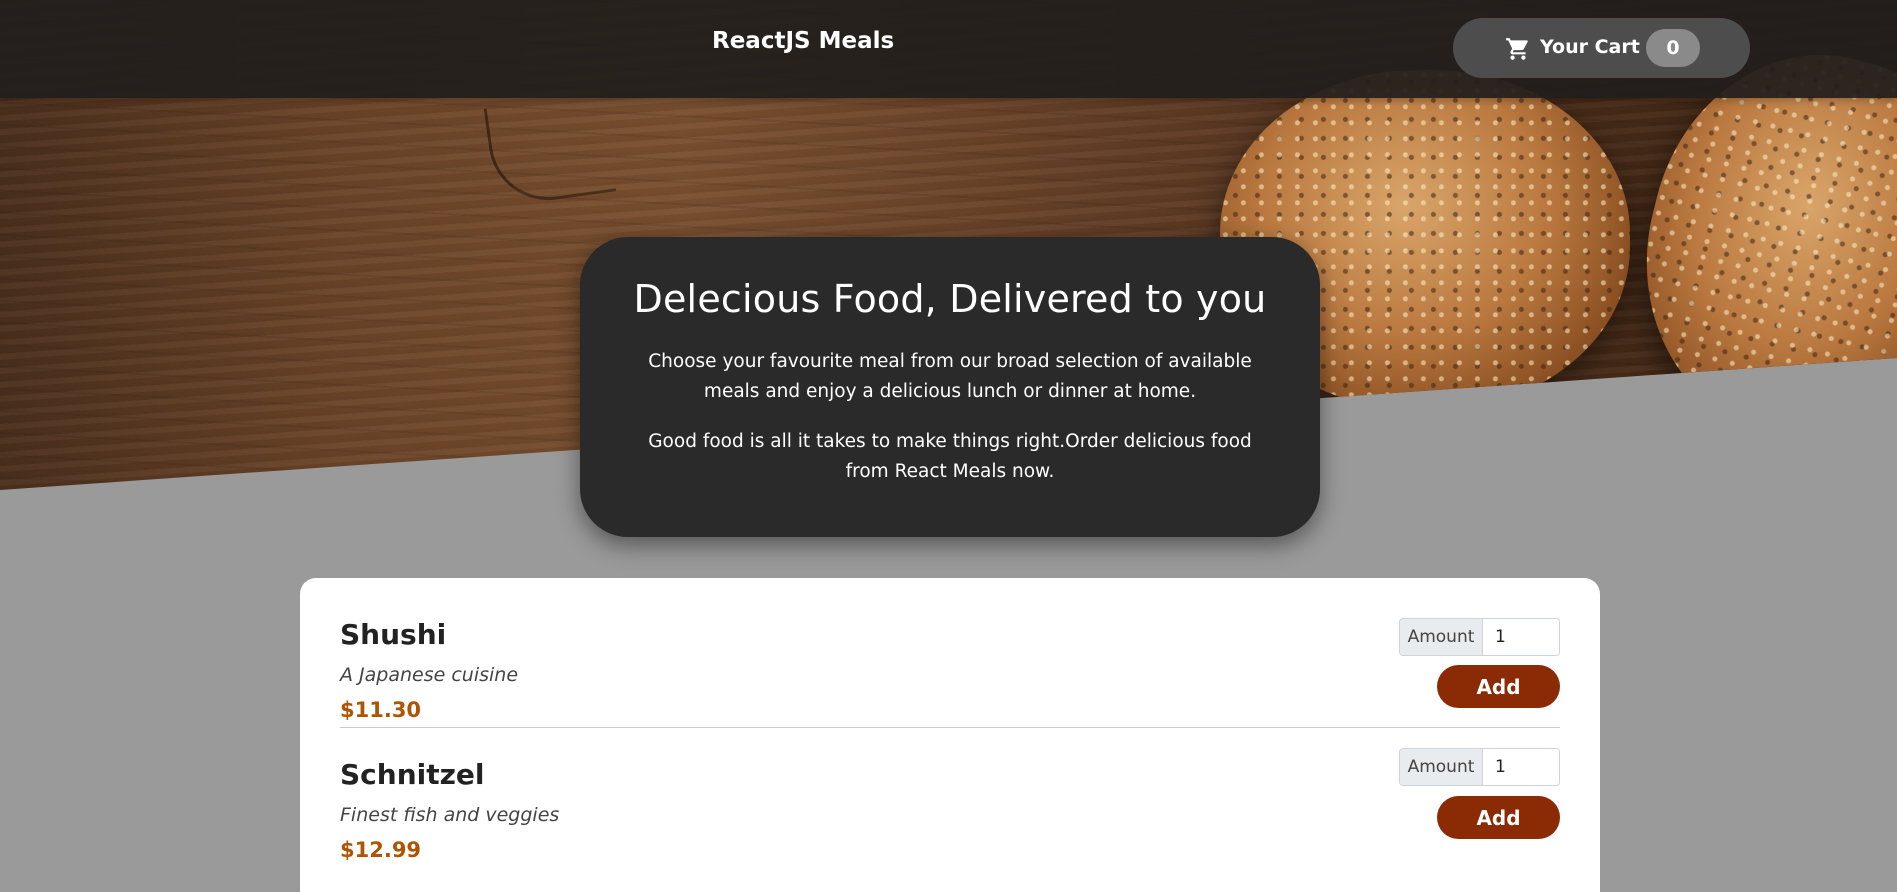 The width and height of the screenshot is (1897, 892). Describe the element at coordinates (803, 41) in the screenshot. I see `brand-title: ReactJS Meals` at that location.